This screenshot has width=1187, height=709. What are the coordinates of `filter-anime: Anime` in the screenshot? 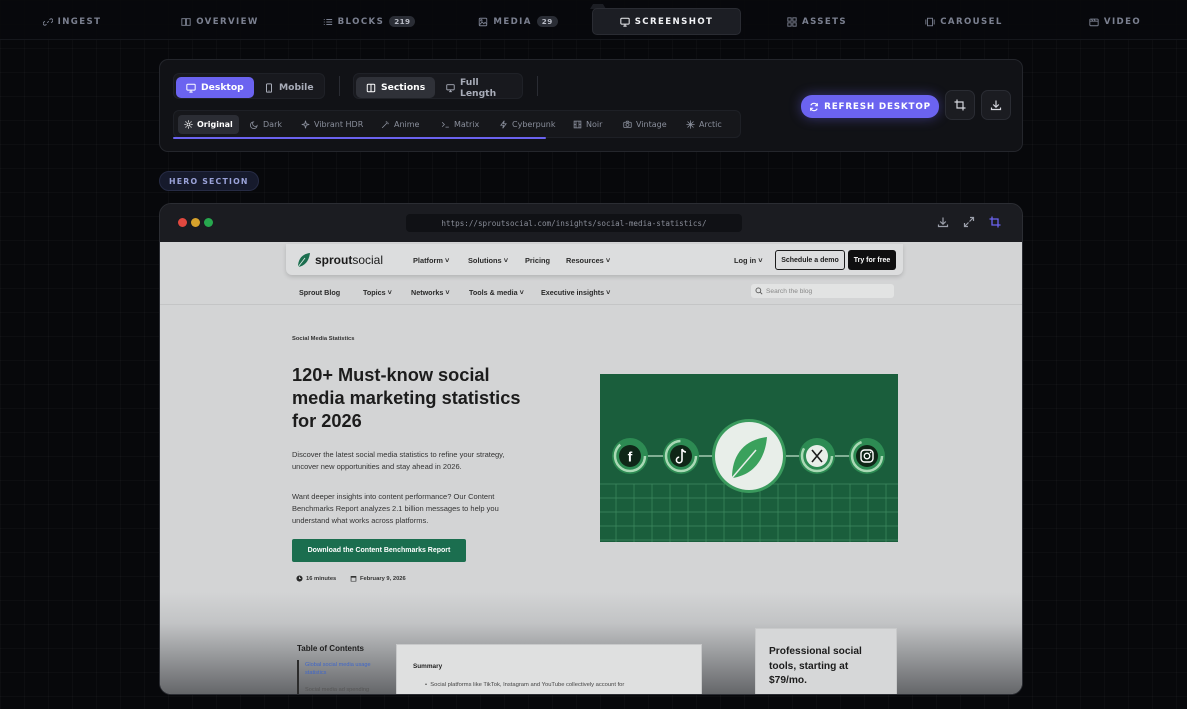 It's located at (400, 124).